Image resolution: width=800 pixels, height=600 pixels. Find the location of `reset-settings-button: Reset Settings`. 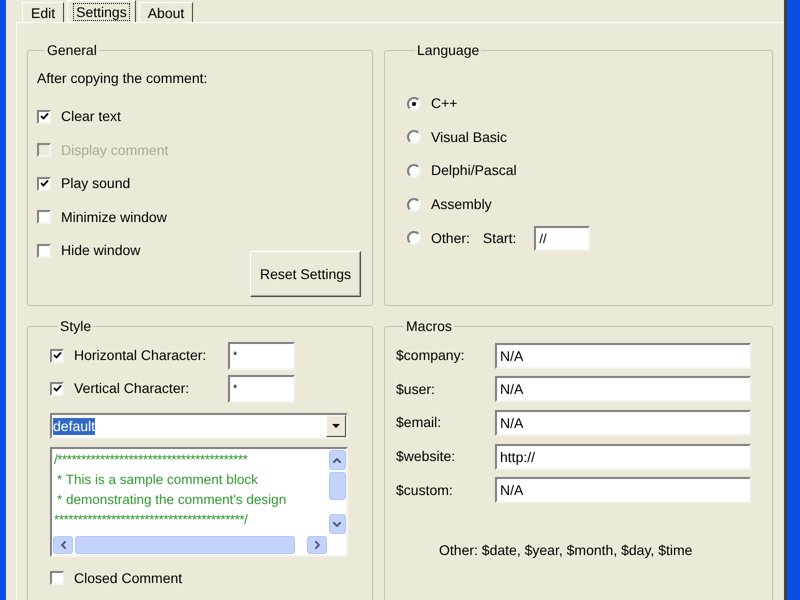

reset-settings-button: Reset Settings is located at coordinates (305, 274).